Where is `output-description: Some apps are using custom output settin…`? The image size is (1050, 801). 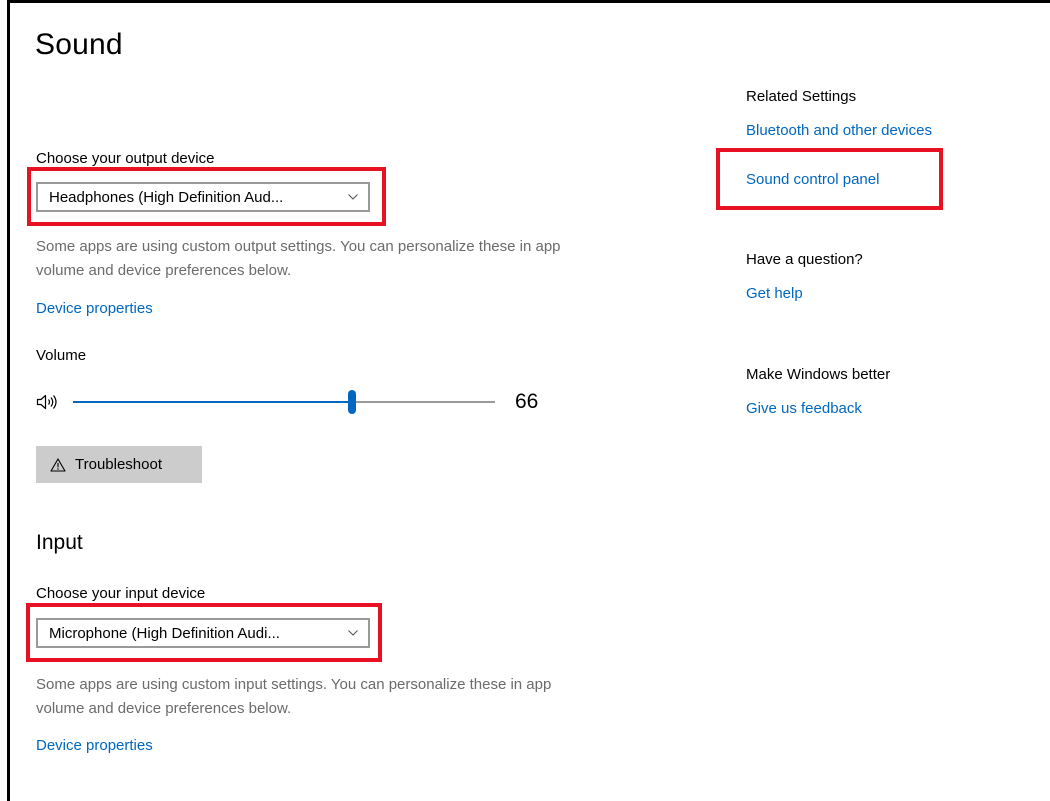
output-description: Some apps are using custom output settin… is located at coordinates (298, 258).